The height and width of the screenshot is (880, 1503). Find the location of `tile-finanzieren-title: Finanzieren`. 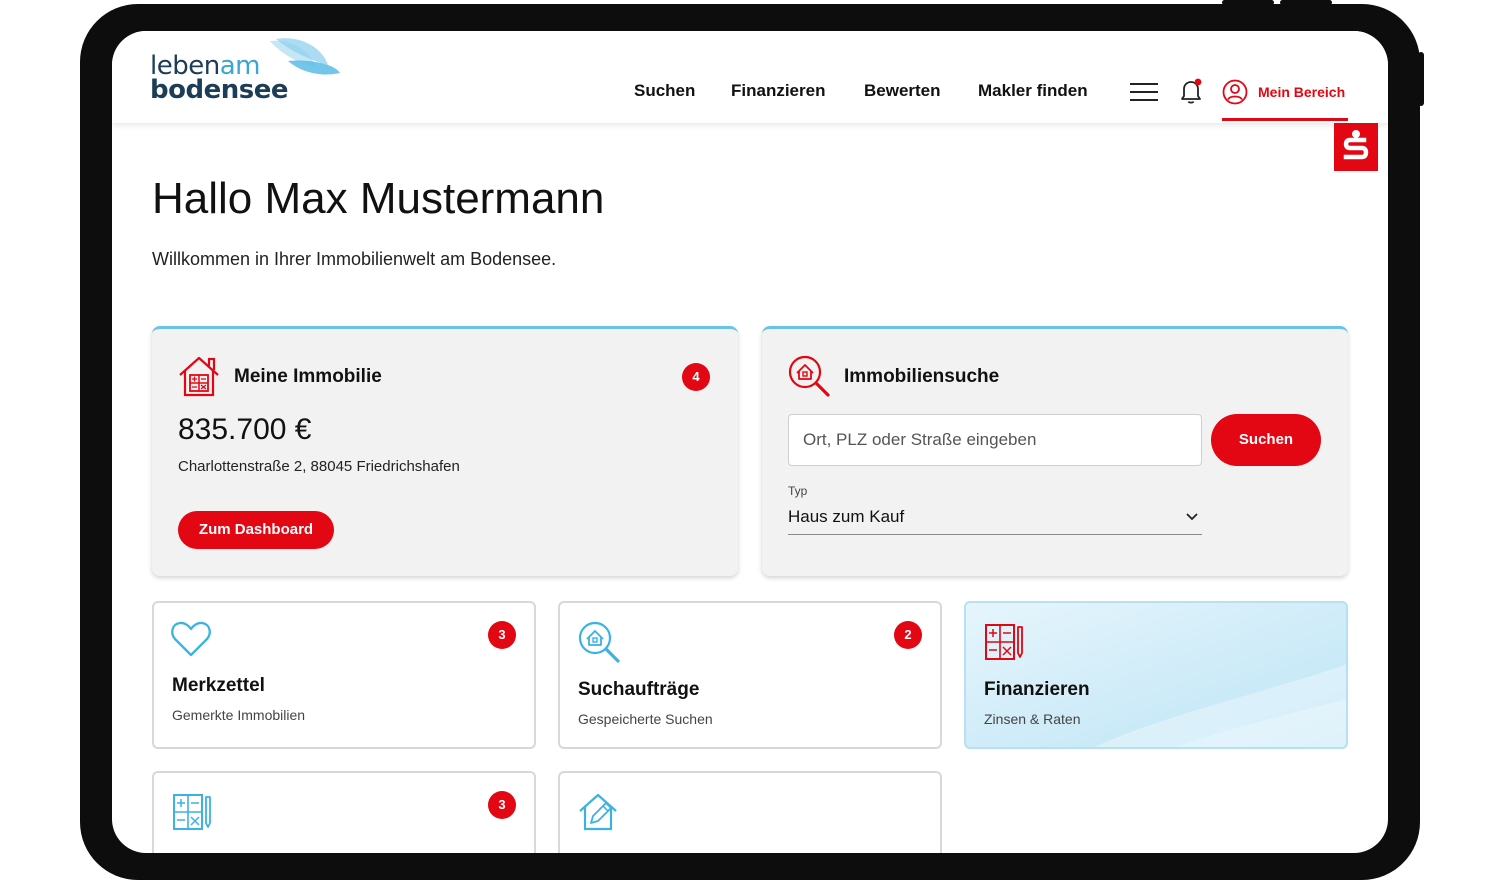

tile-finanzieren-title: Finanzieren is located at coordinates (1037, 689).